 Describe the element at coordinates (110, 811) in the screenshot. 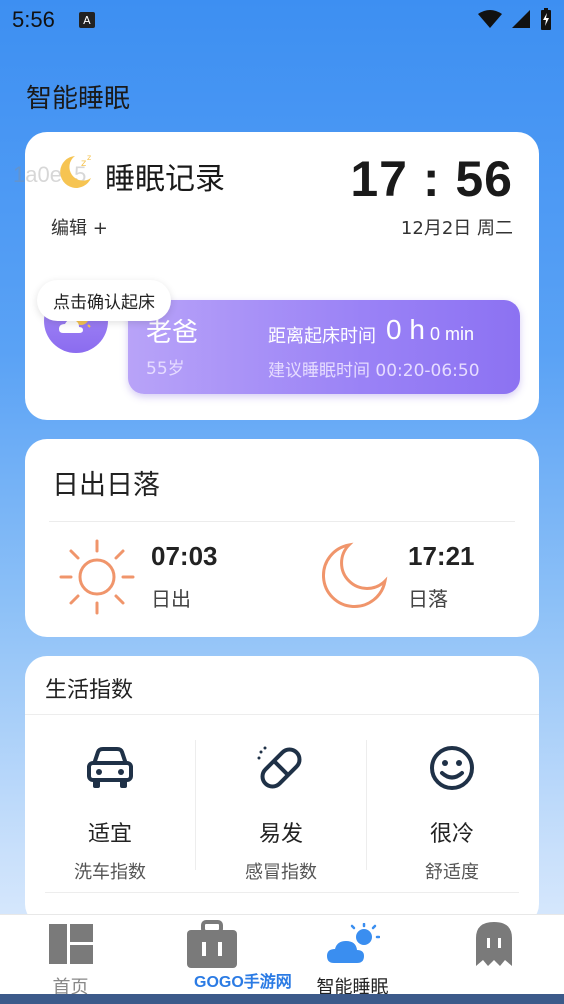

I see `car-wash-index: 适宜 洗车指数` at that location.